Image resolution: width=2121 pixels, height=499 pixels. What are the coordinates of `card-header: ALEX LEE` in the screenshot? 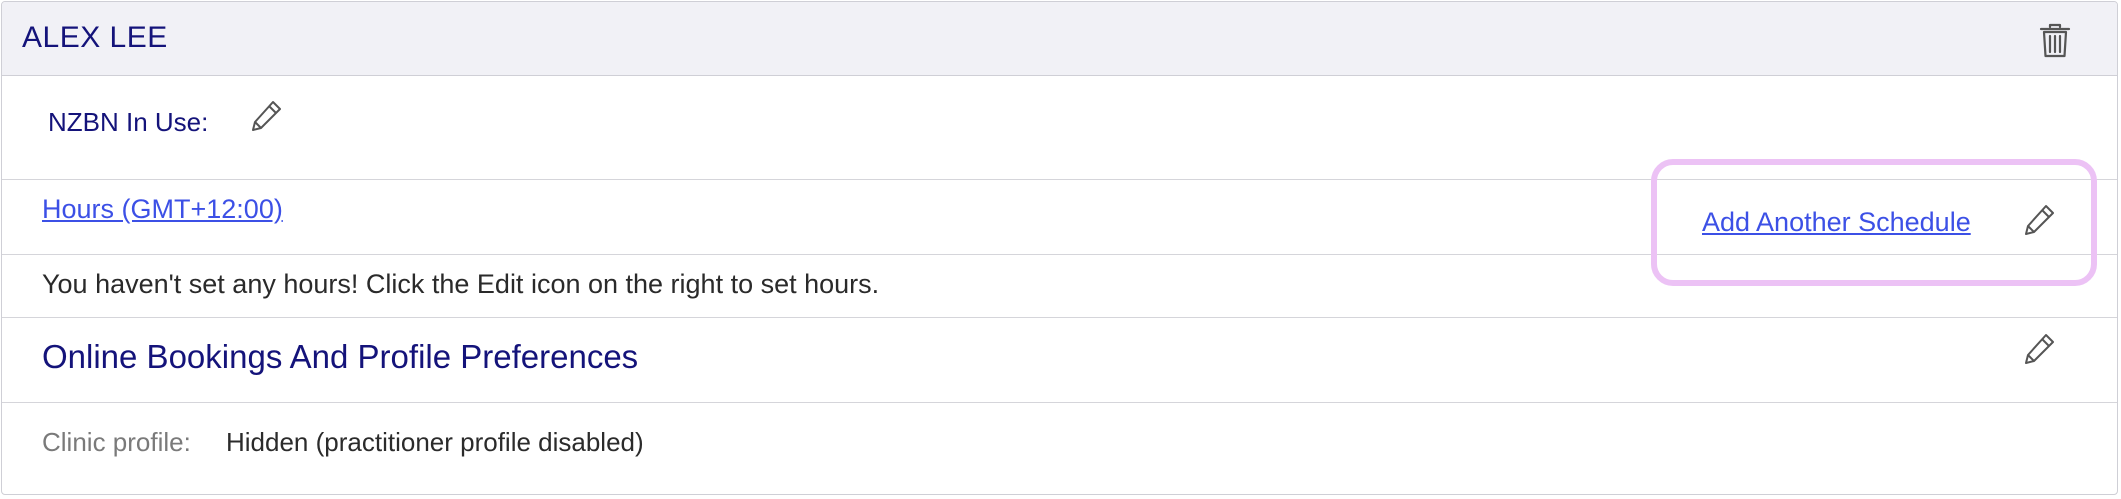 It's located at (1059, 39).